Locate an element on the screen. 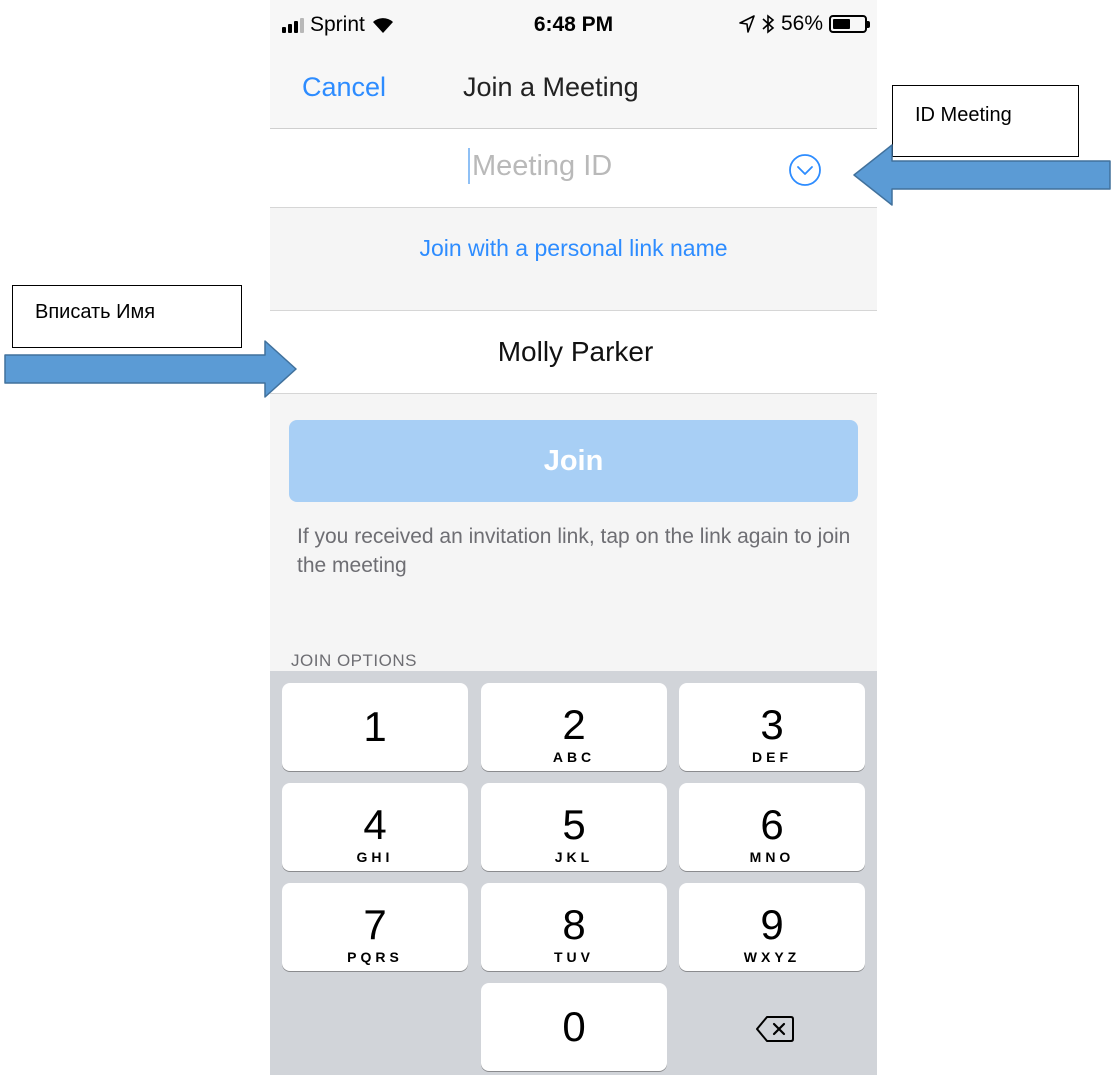 Image resolution: width=1117 pixels, height=1075 pixels. key-letters: MNO is located at coordinates (772, 857).